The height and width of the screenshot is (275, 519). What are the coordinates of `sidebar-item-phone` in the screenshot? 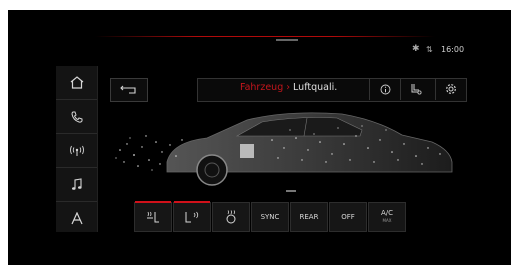 It's located at (76, 116).